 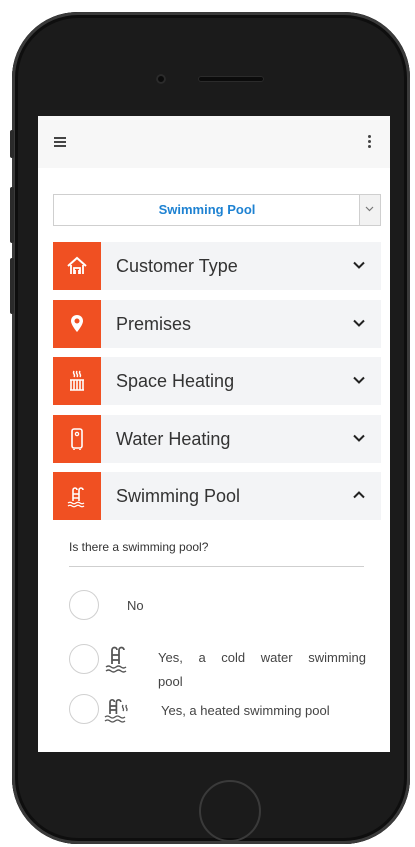 I want to click on water-heater-icon, so click(x=77, y=439).